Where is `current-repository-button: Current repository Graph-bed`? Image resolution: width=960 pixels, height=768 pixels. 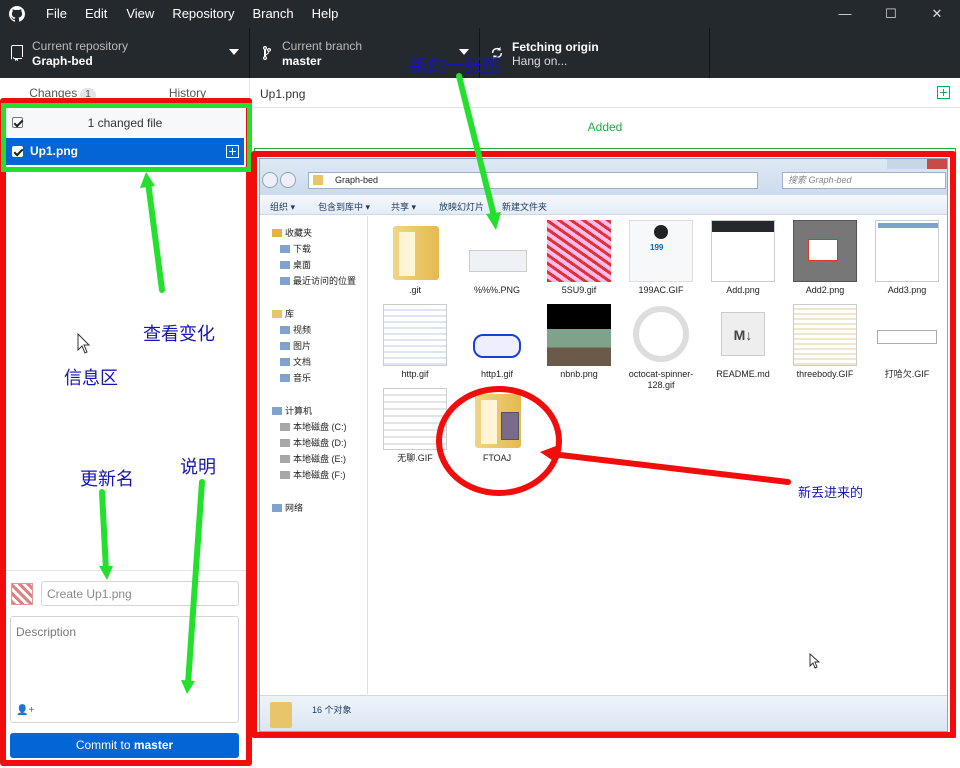 current-repository-button: Current repository Graph-bed is located at coordinates (125, 53).